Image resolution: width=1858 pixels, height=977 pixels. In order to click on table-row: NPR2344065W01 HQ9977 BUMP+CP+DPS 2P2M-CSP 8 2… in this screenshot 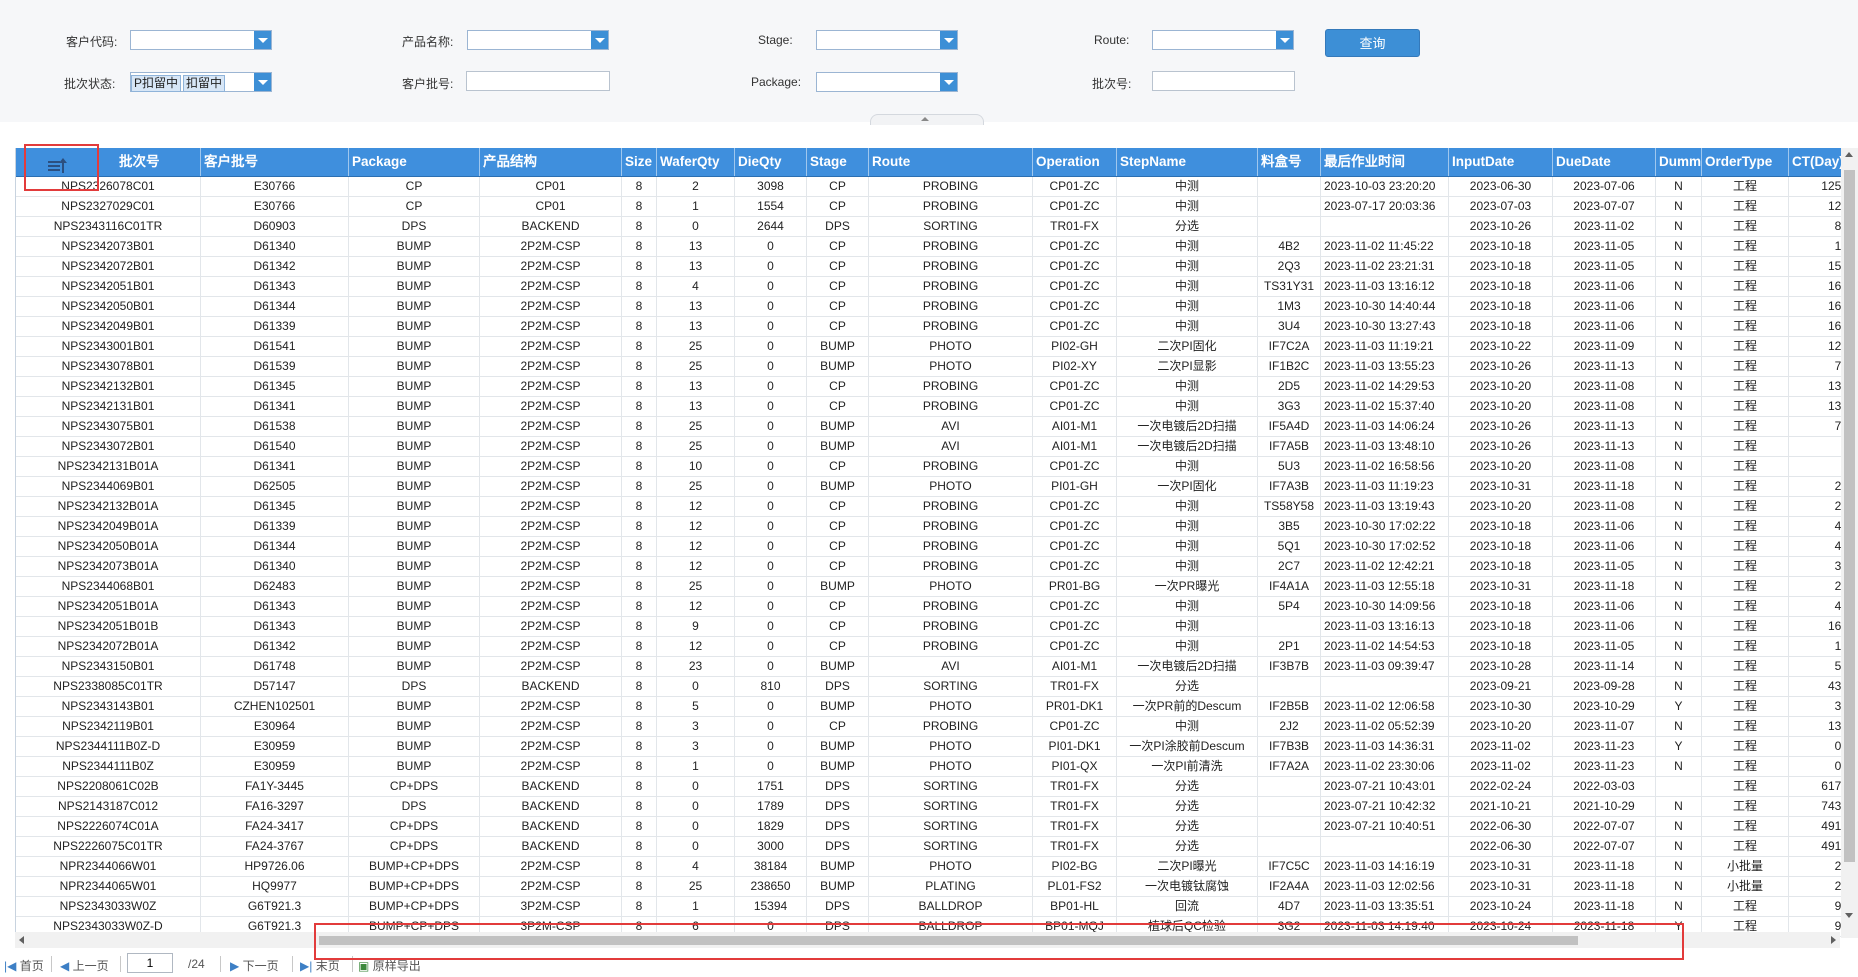, I will do `click(928, 887)`.